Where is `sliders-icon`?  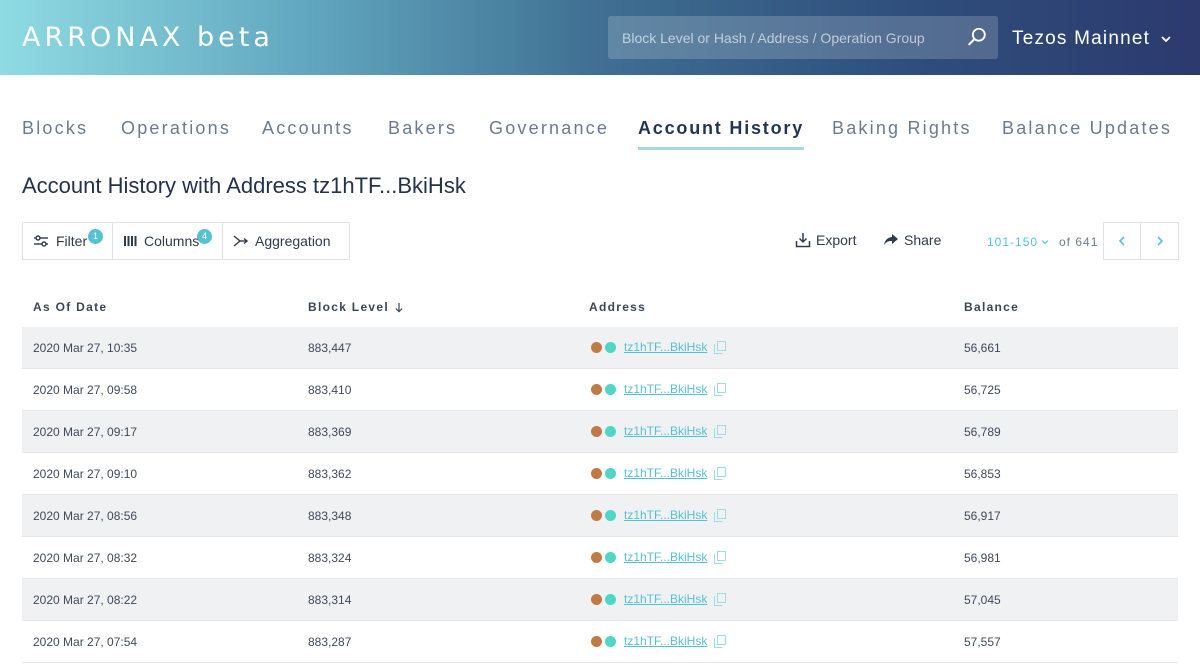 sliders-icon is located at coordinates (41, 241).